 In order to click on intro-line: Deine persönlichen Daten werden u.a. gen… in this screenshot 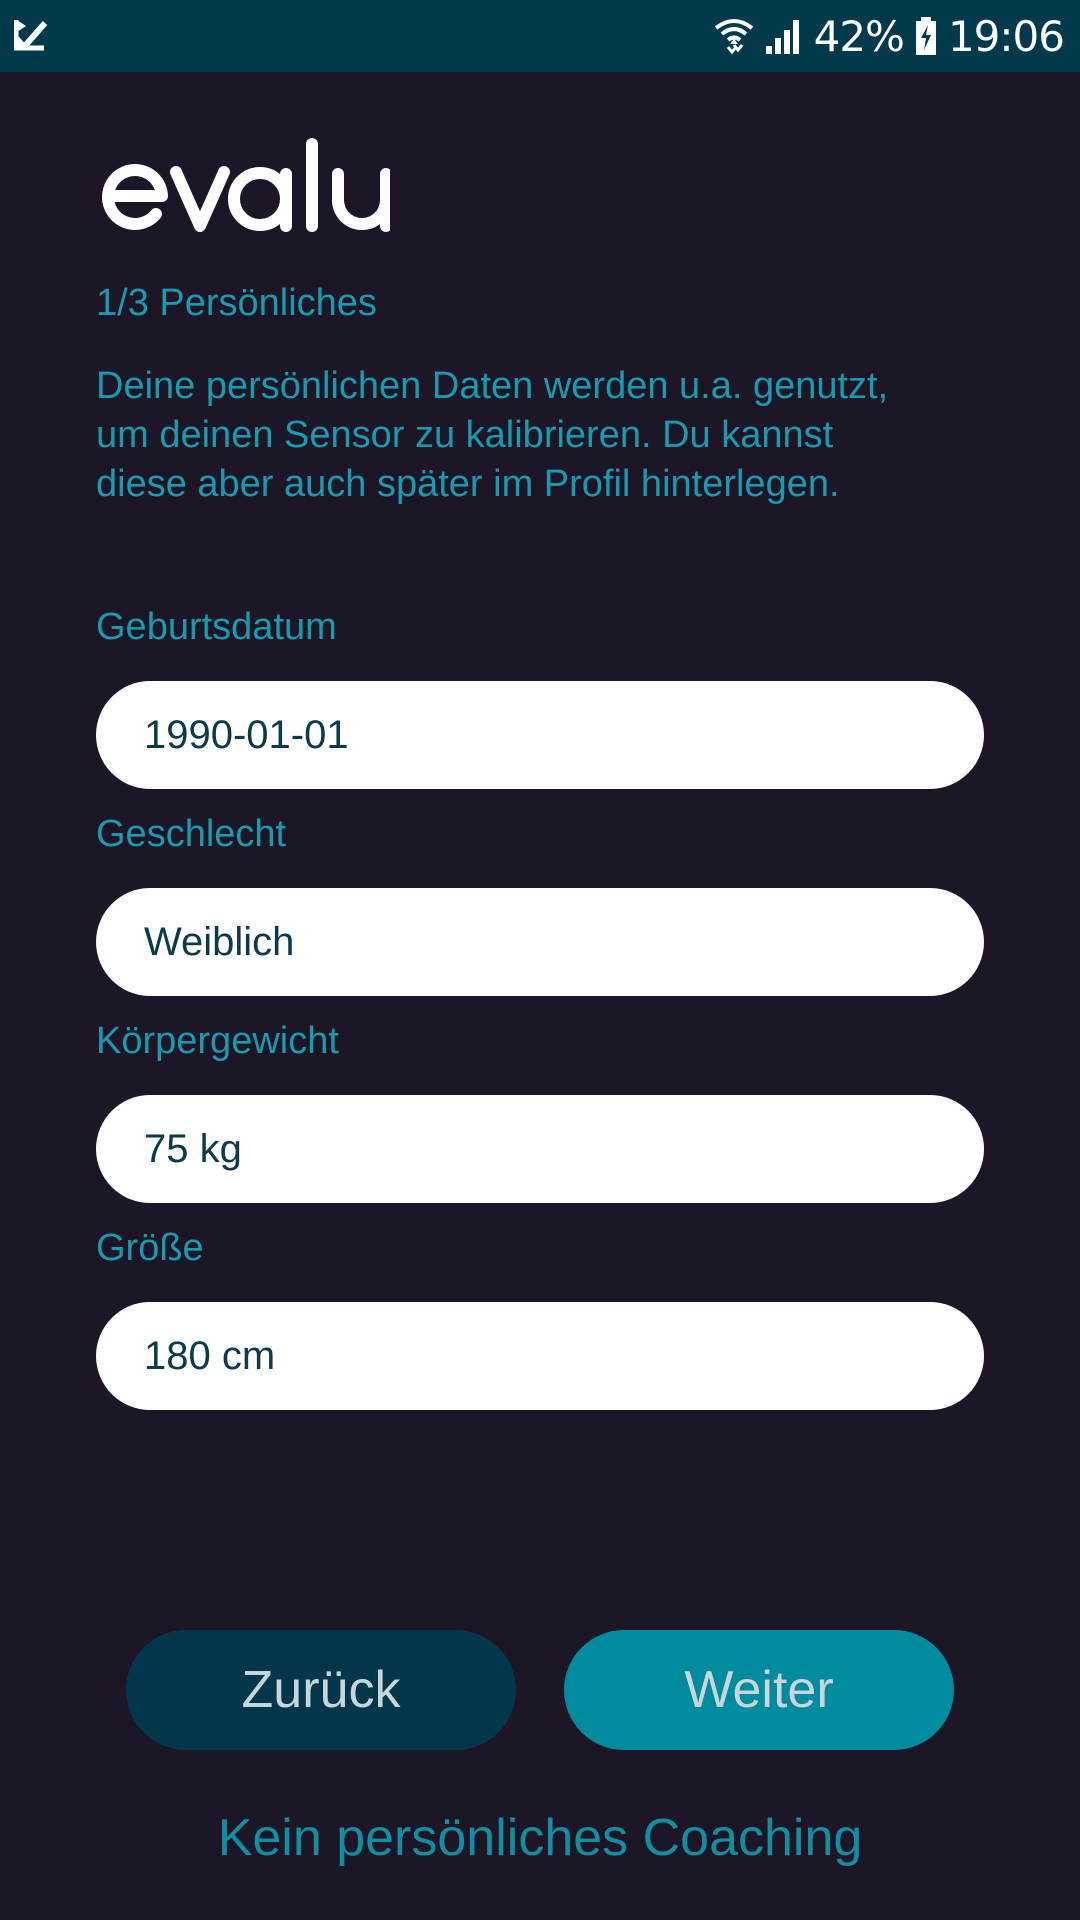, I will do `click(492, 386)`.